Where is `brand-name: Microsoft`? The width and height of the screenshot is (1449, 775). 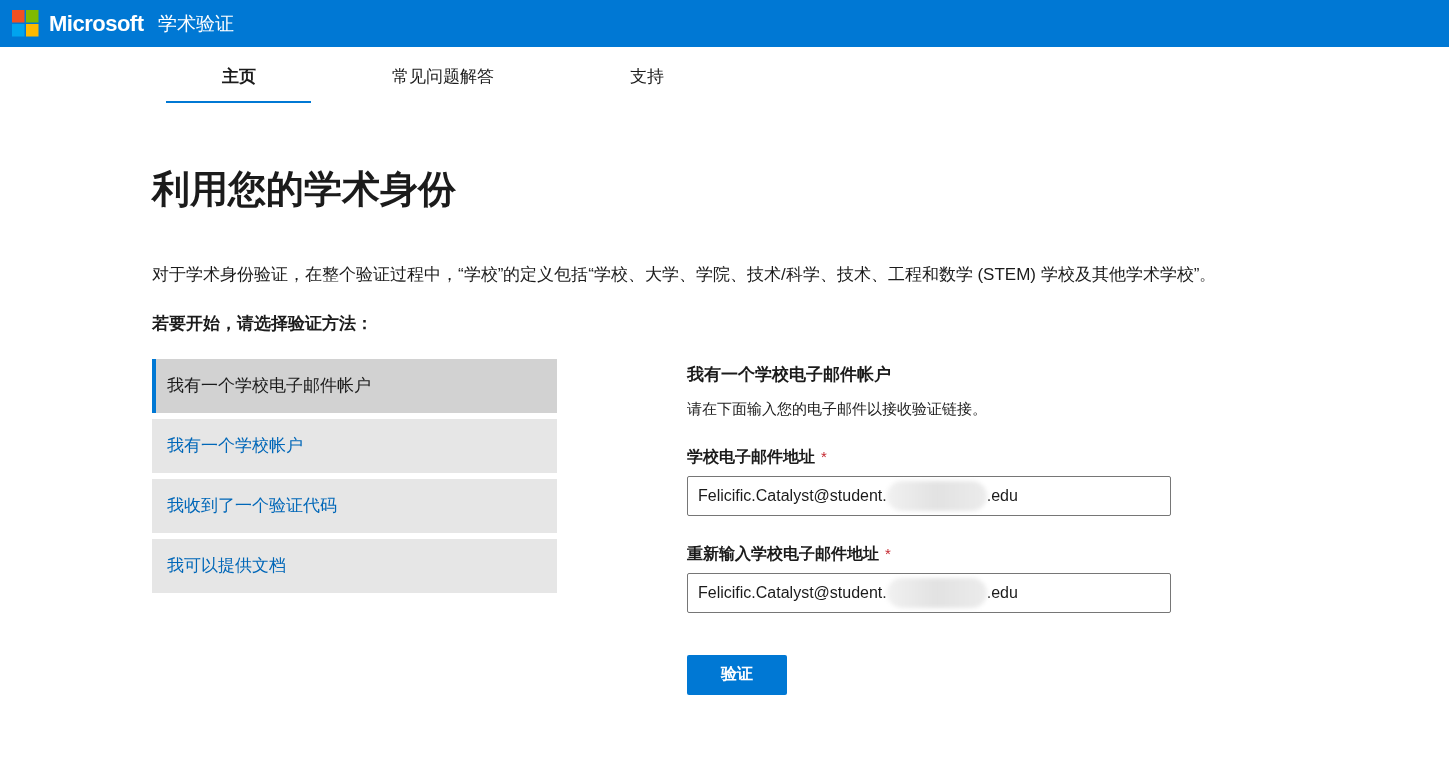 brand-name: Microsoft is located at coordinates (96, 23).